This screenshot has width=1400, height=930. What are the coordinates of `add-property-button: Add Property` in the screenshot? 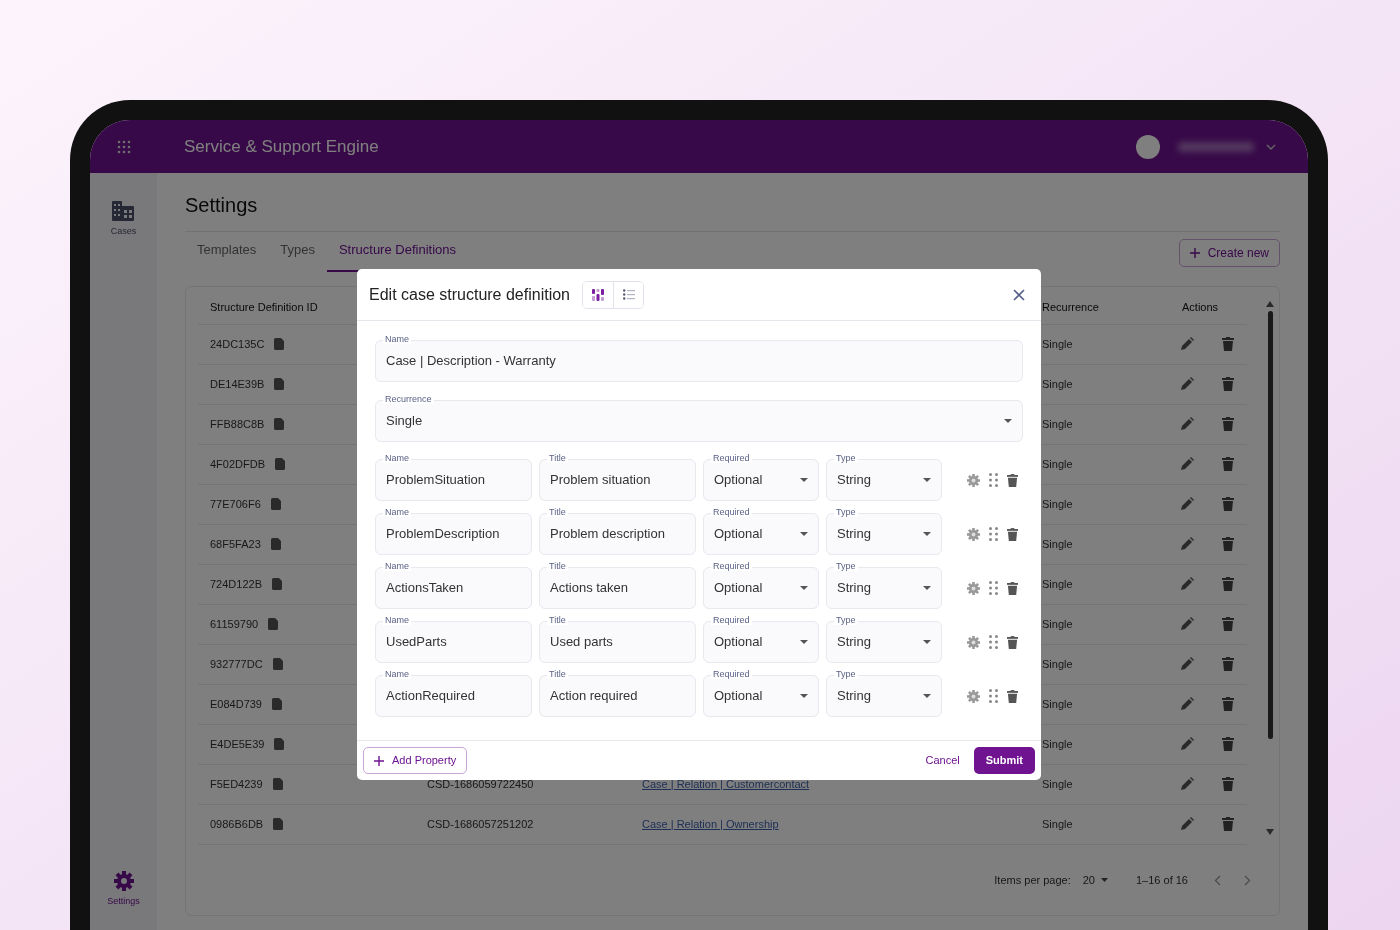 It's located at (415, 760).